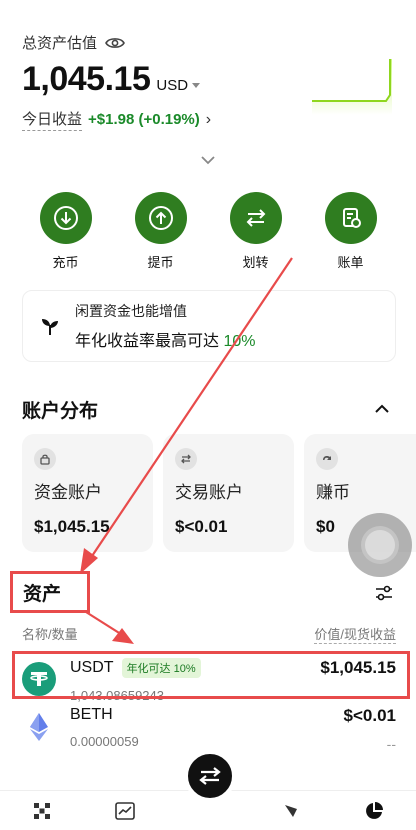  Describe the element at coordinates (65, 262) in the screenshot. I see `deposit-label: 充币` at that location.